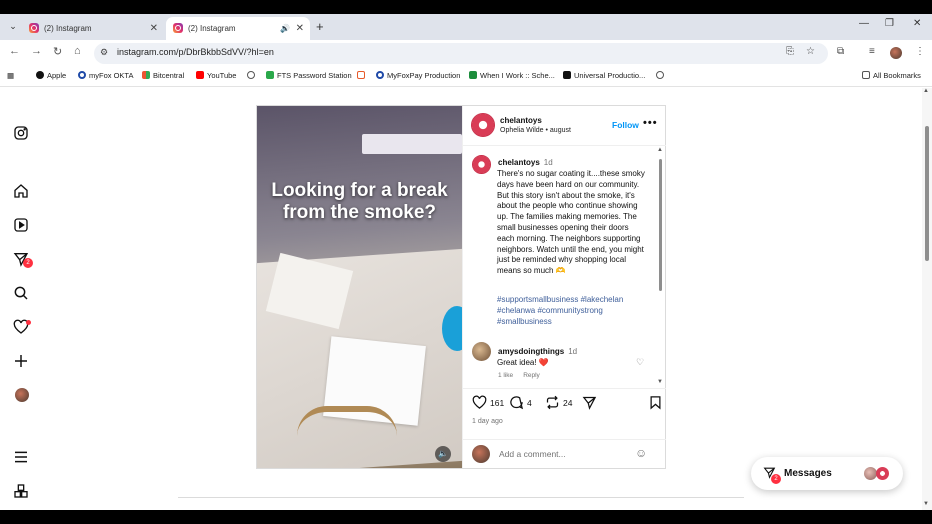 This screenshot has height=524, width=932. Describe the element at coordinates (641, 453) in the screenshot. I see `emoji-icon: ☺` at that location.